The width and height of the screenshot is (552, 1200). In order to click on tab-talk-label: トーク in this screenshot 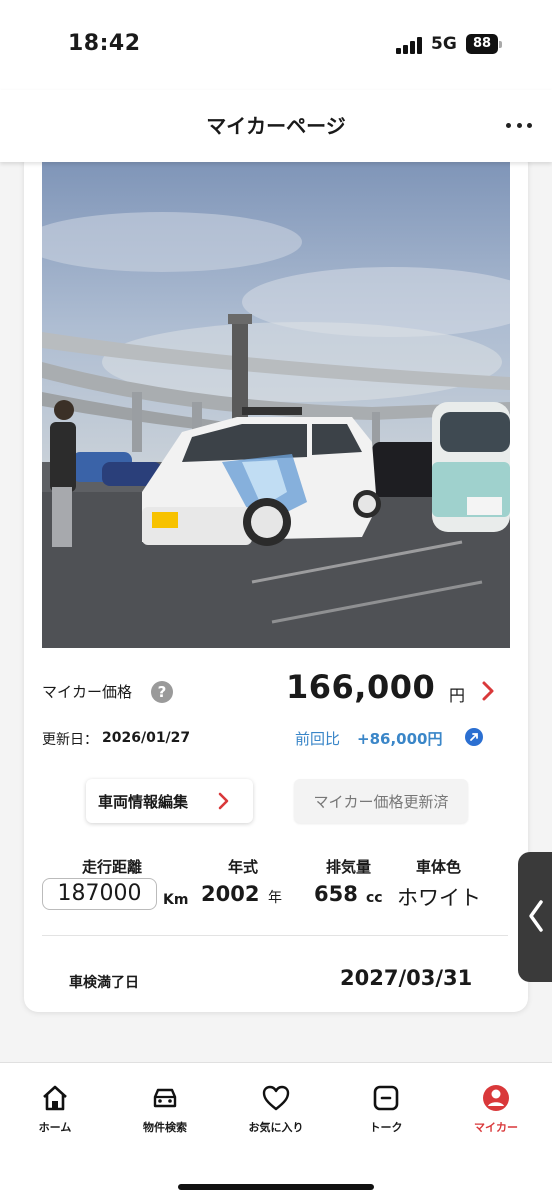, I will do `click(386, 1127)`.